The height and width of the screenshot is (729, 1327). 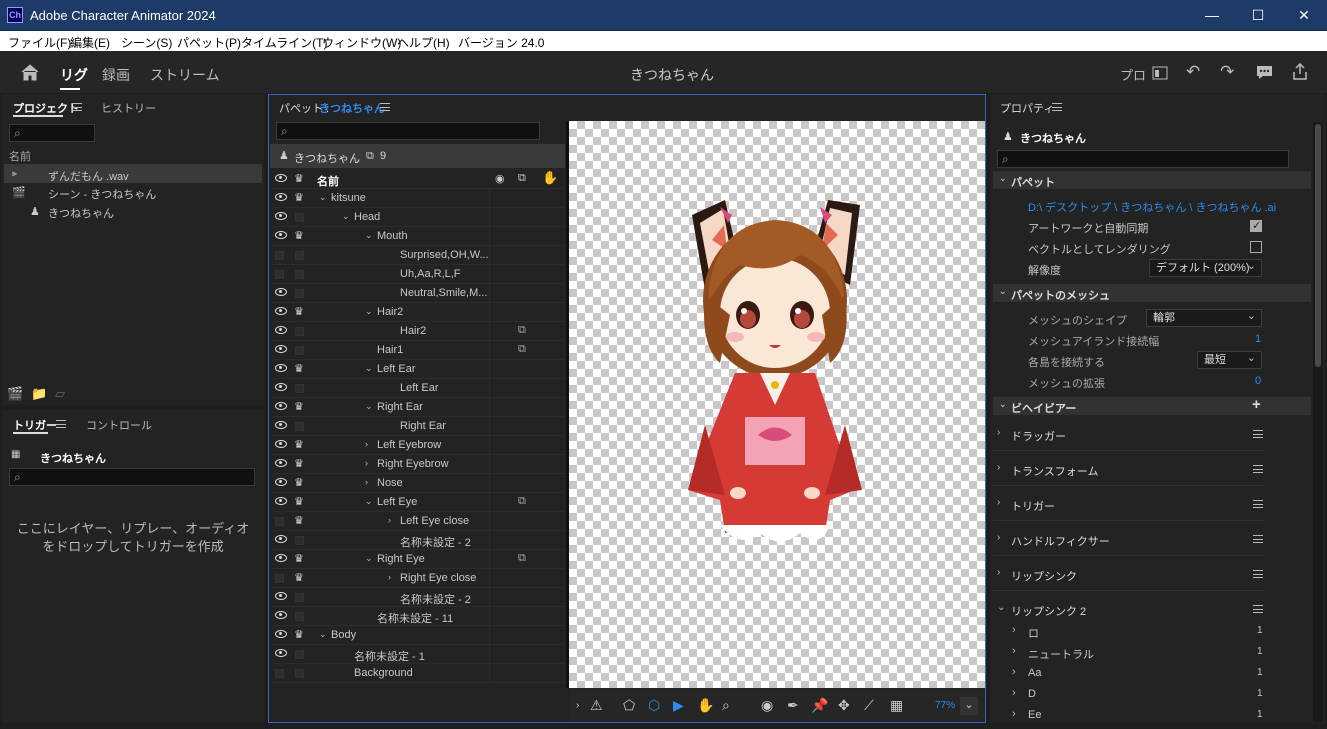 I want to click on expand-value: 0, so click(x=1258, y=381).